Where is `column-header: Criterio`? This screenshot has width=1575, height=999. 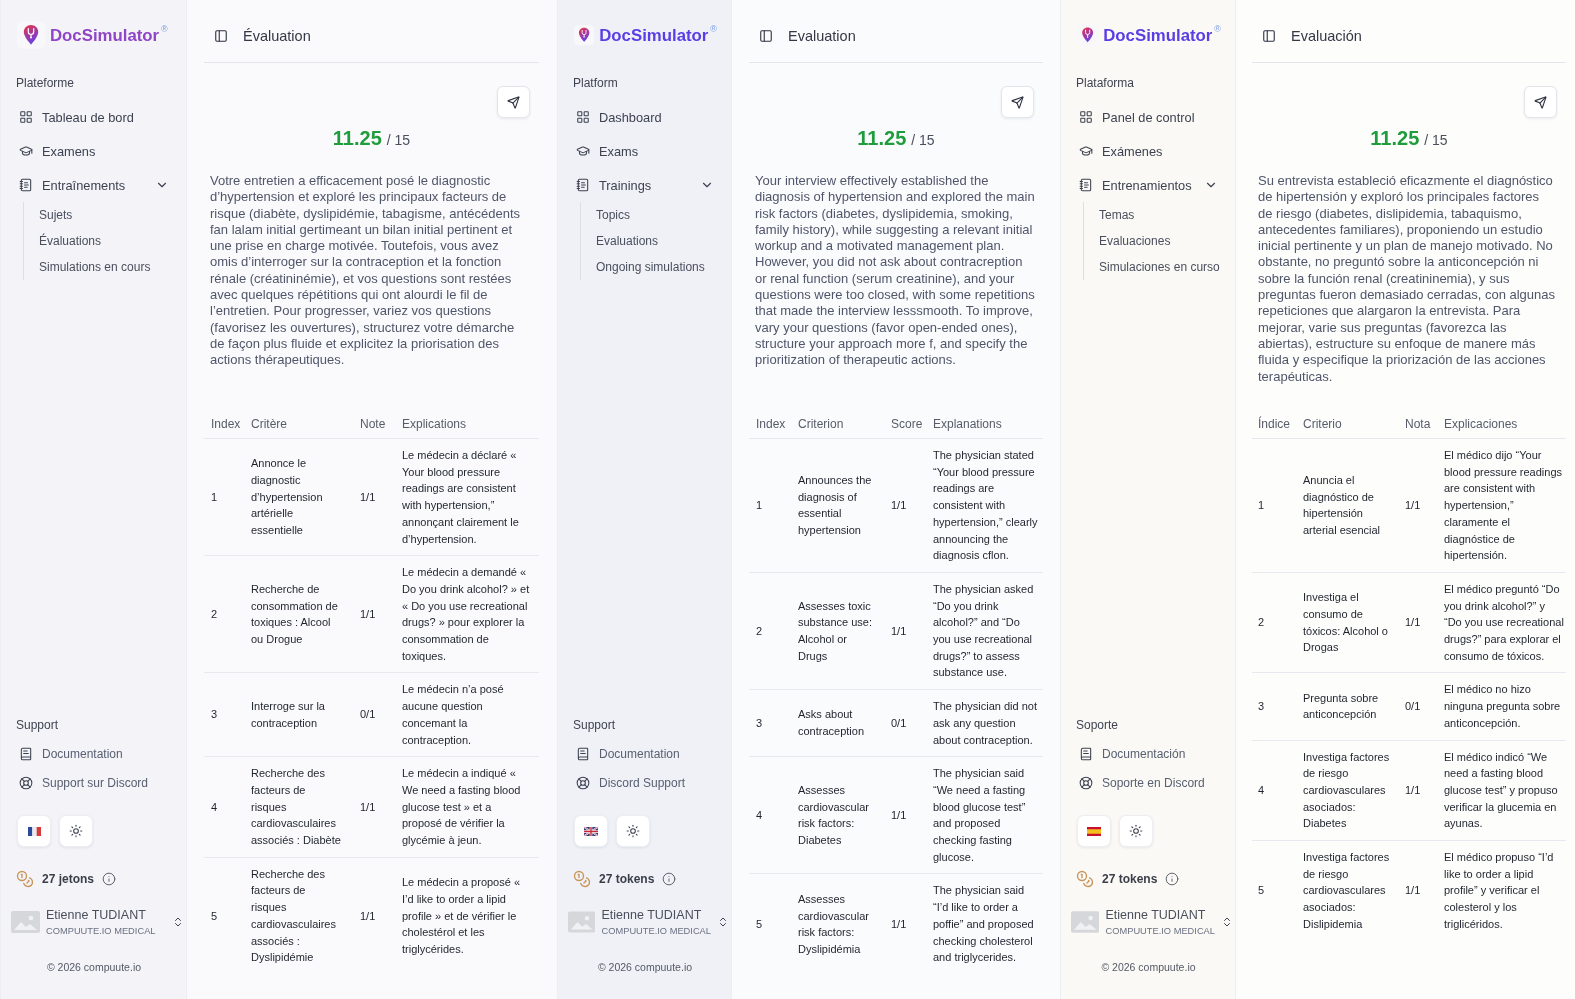 column-header: Criterio is located at coordinates (1322, 423).